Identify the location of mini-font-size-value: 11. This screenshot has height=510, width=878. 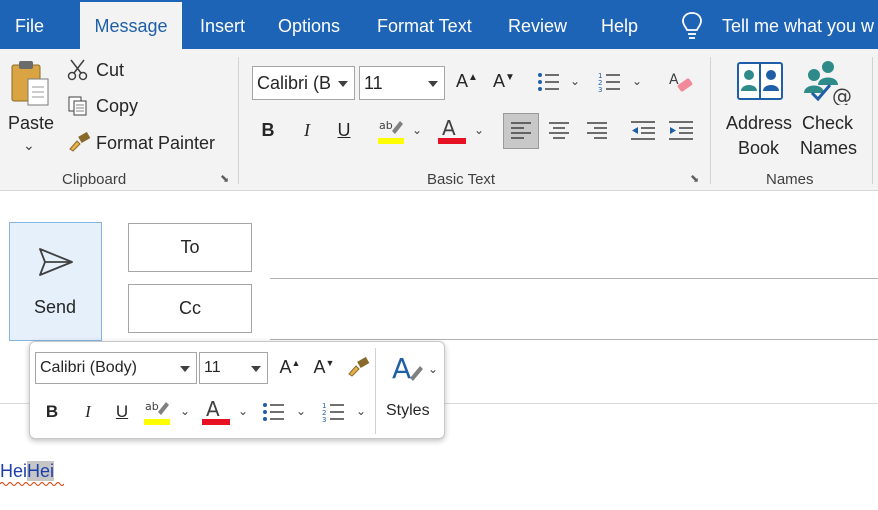
(212, 367).